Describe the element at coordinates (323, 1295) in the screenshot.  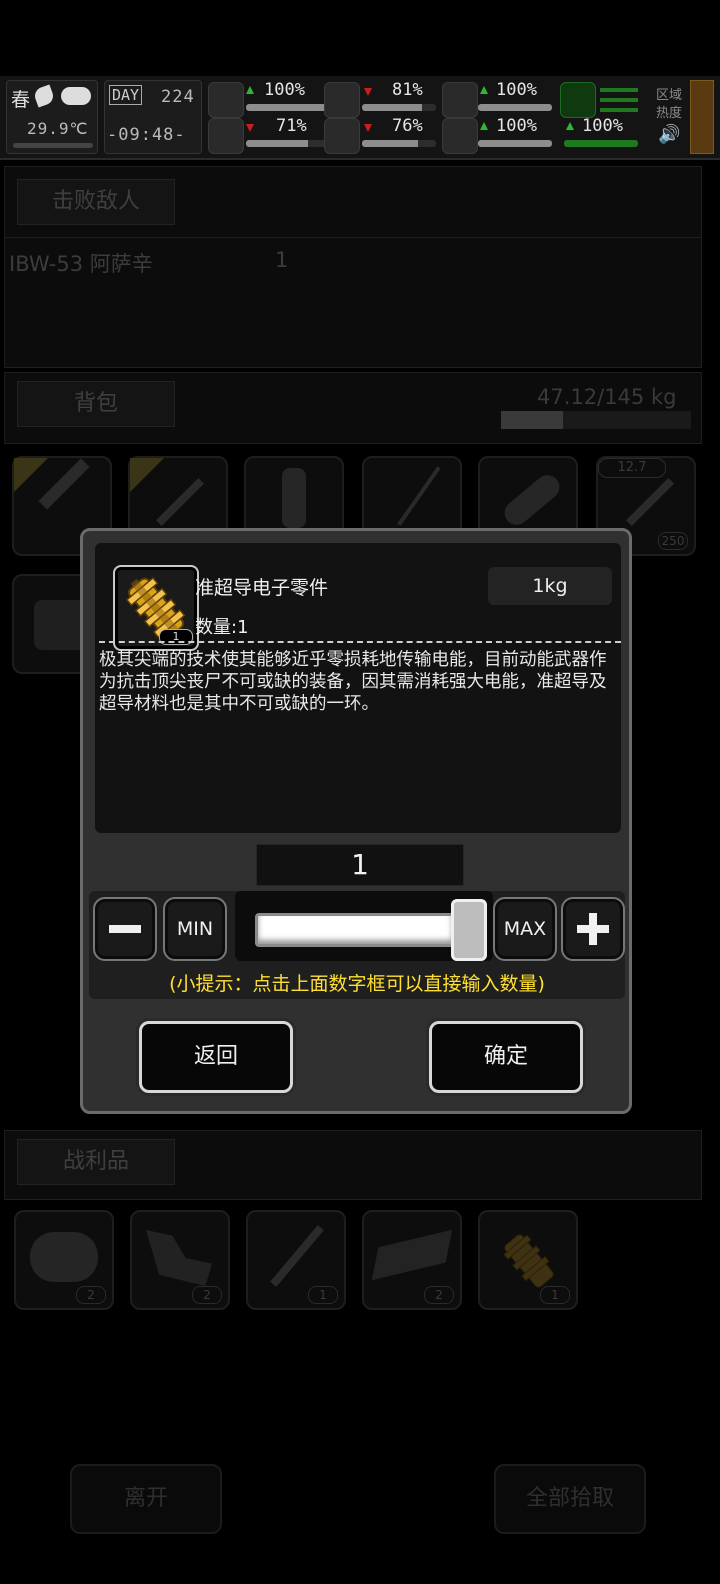
I see `slot-count-badge: 1` at that location.